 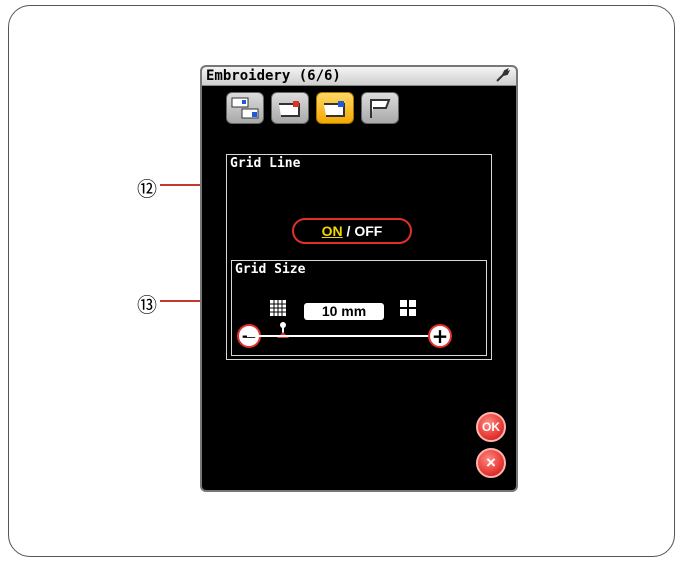 What do you see at coordinates (147, 305) in the screenshot?
I see `callout-13: ⑬` at bounding box center [147, 305].